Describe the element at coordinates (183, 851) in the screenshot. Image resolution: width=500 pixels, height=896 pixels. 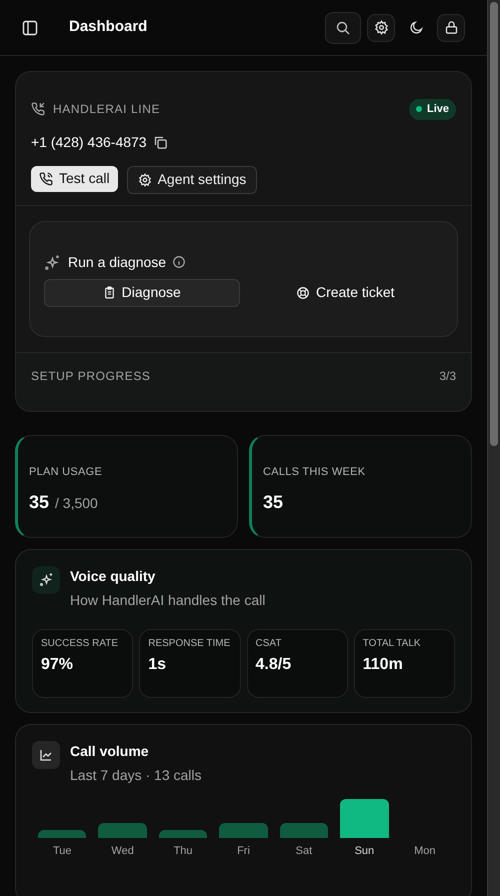
I see `day-label: Thu` at that location.